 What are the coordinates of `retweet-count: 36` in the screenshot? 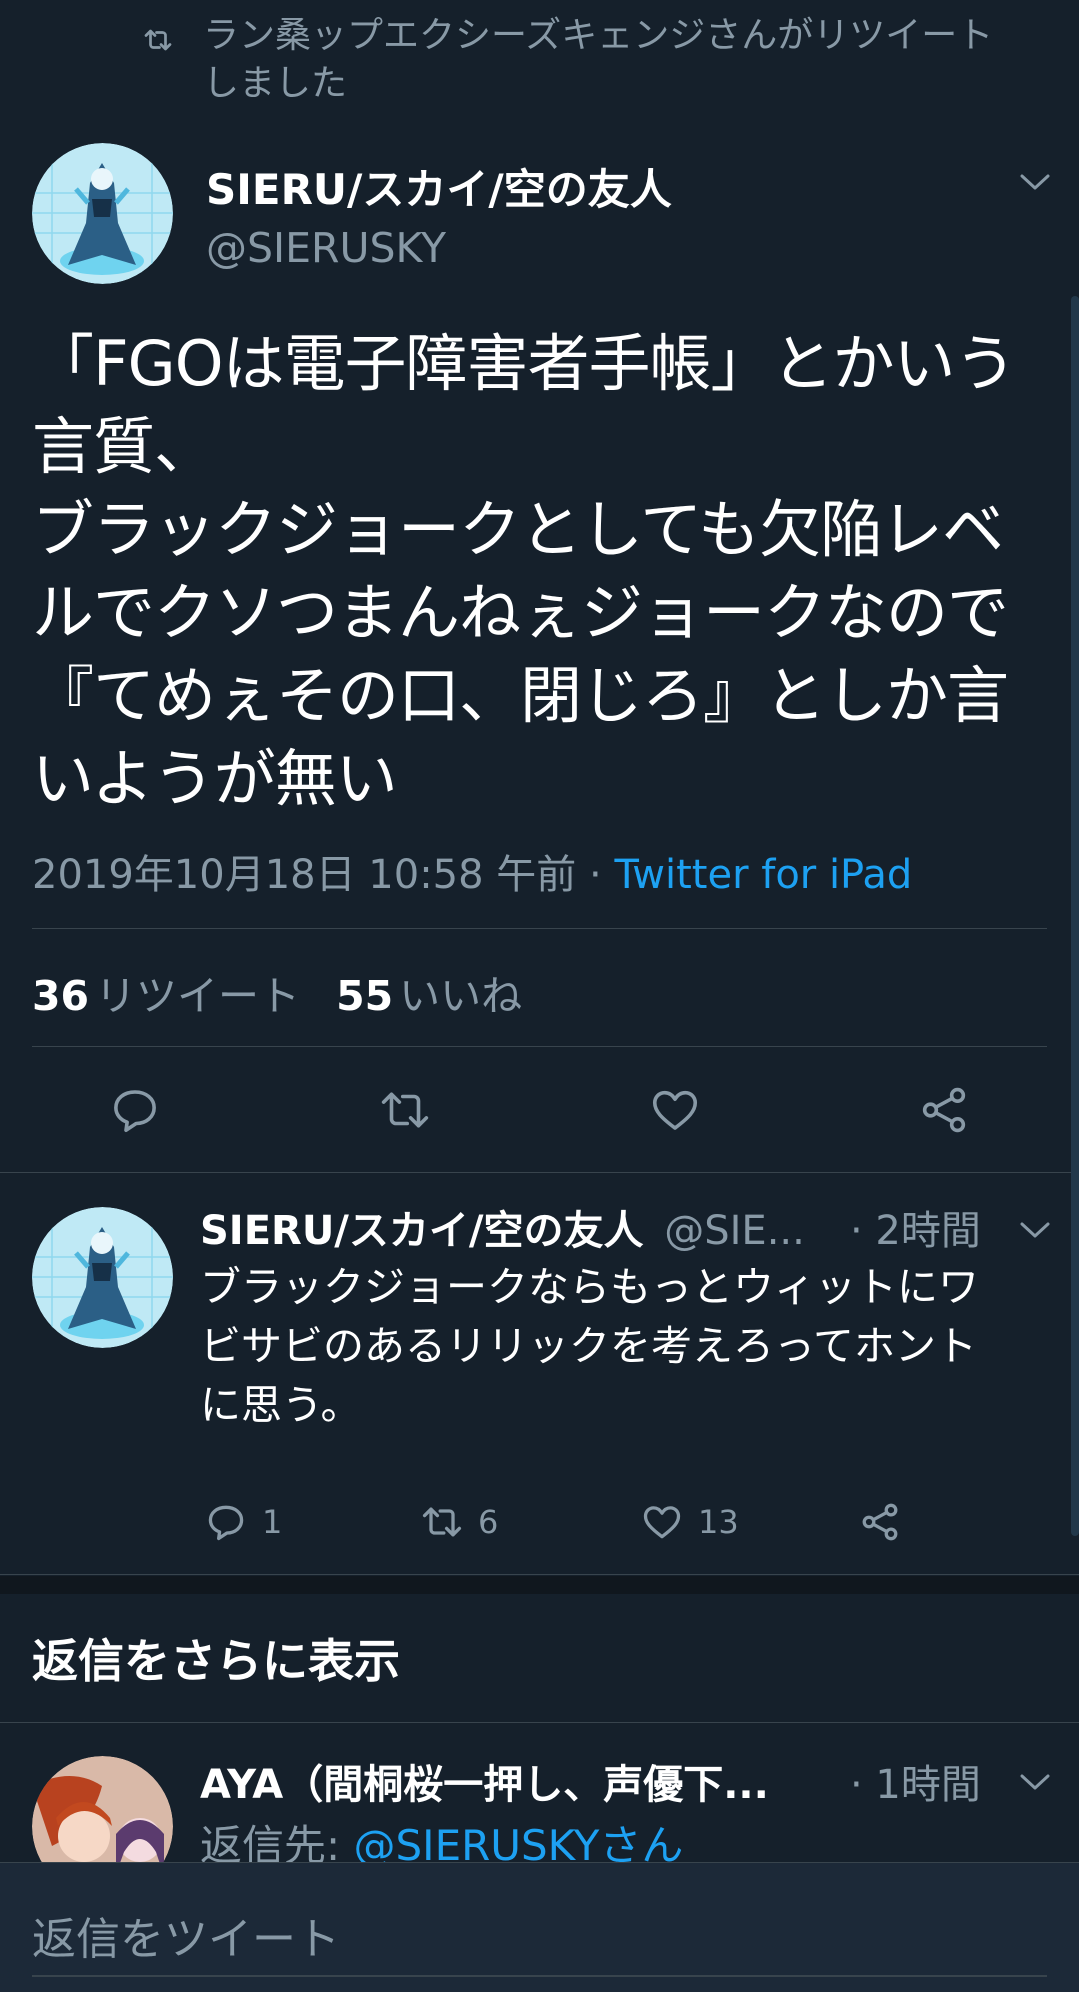 It's located at (60, 996).